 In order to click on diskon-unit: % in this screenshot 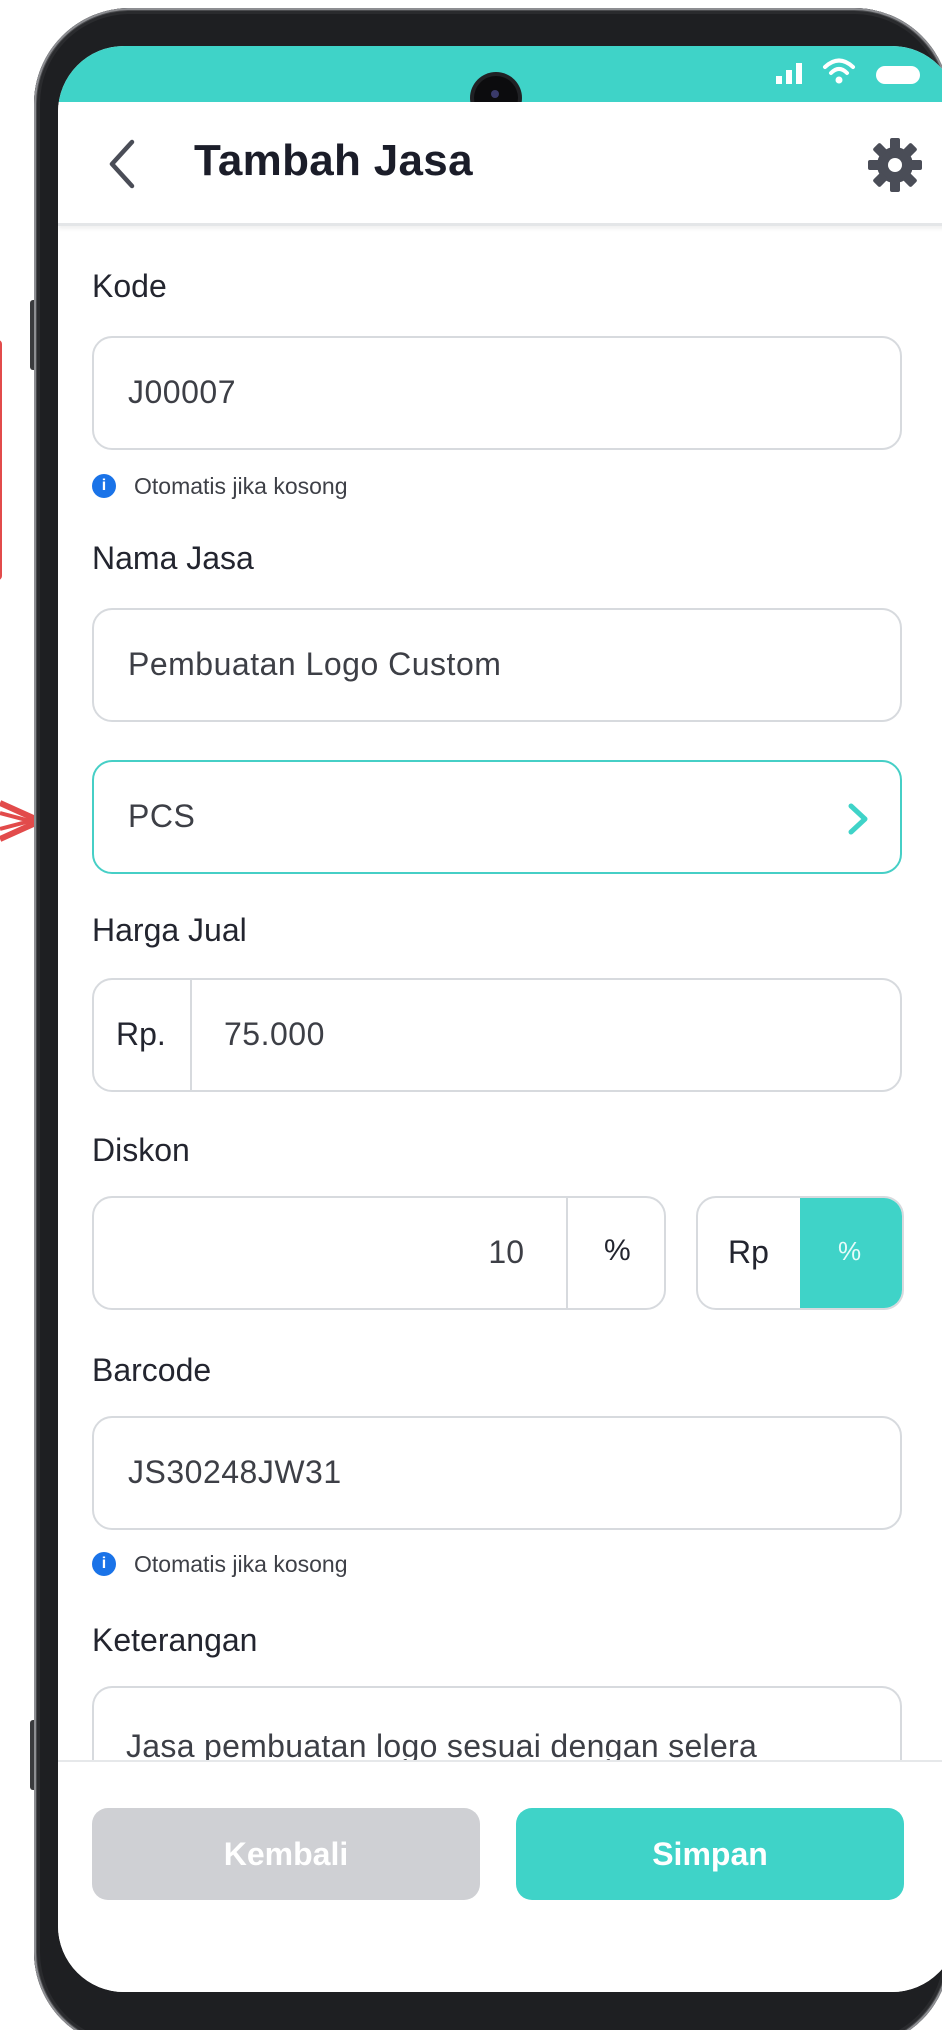, I will do `click(615, 1253)`.